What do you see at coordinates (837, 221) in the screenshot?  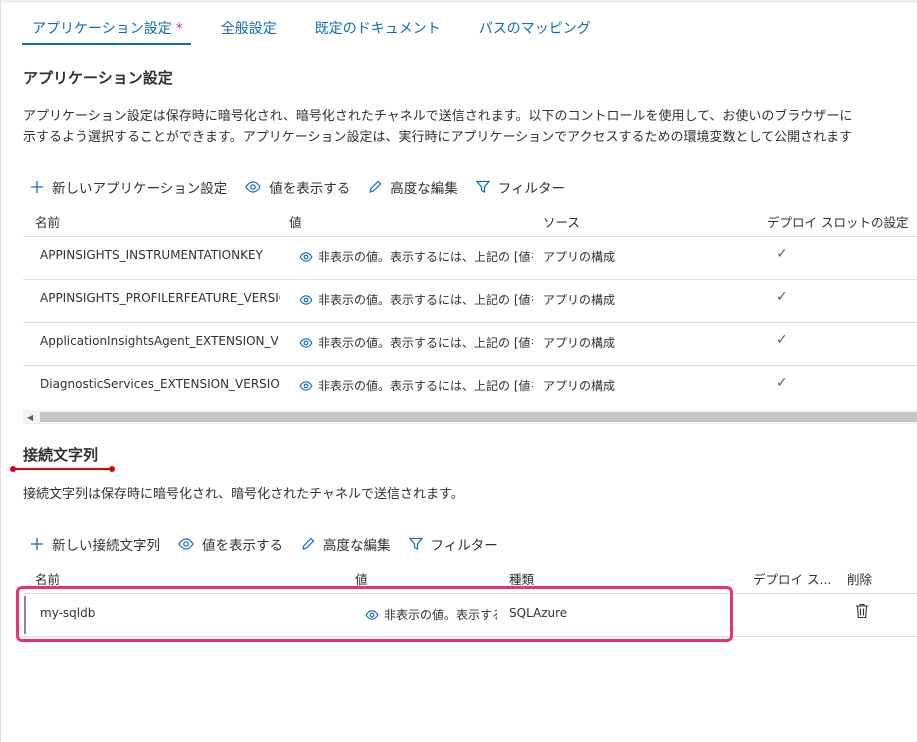 I see `col-header-slot-setting: デプロイ スロットの設定` at bounding box center [837, 221].